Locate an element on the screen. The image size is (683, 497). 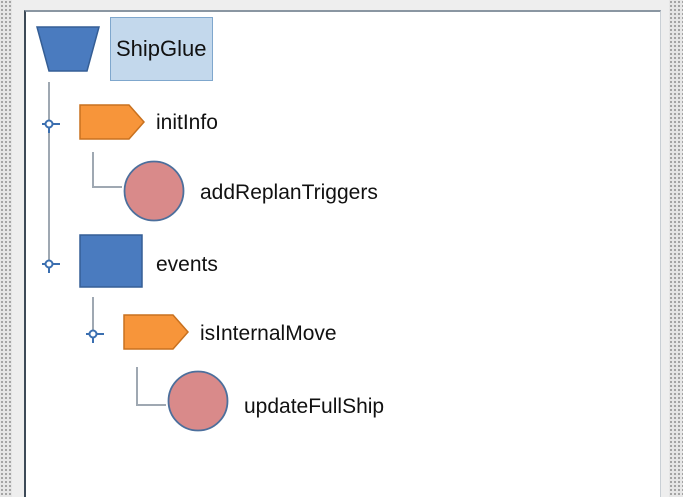
tree-node-label: ShipGlue is located at coordinates (161, 49).